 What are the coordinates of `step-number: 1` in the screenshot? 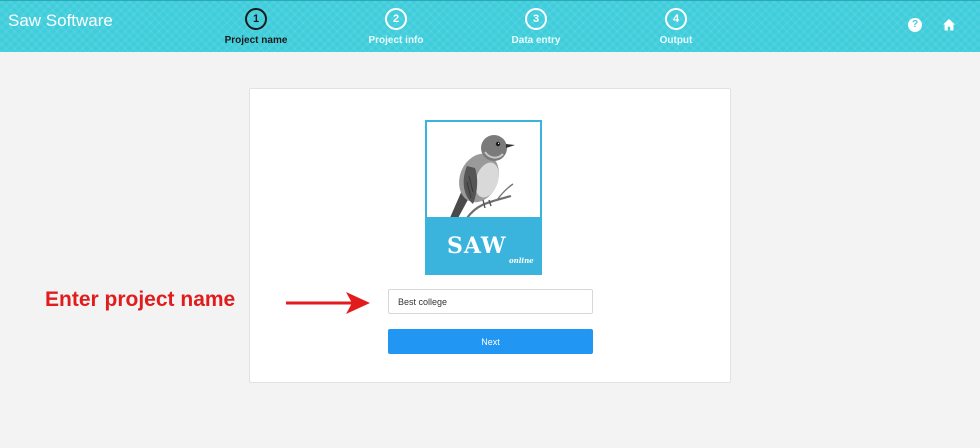 It's located at (256, 19).